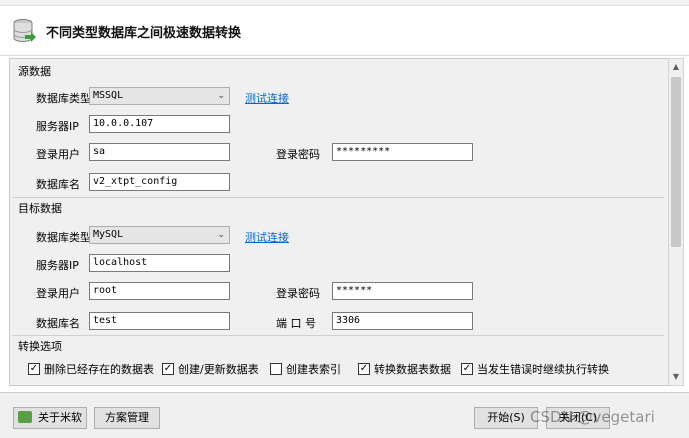 The image size is (689, 438). Describe the element at coordinates (592, 417) in the screenshot. I see `watermark-text: CSDN @vegetari` at that location.